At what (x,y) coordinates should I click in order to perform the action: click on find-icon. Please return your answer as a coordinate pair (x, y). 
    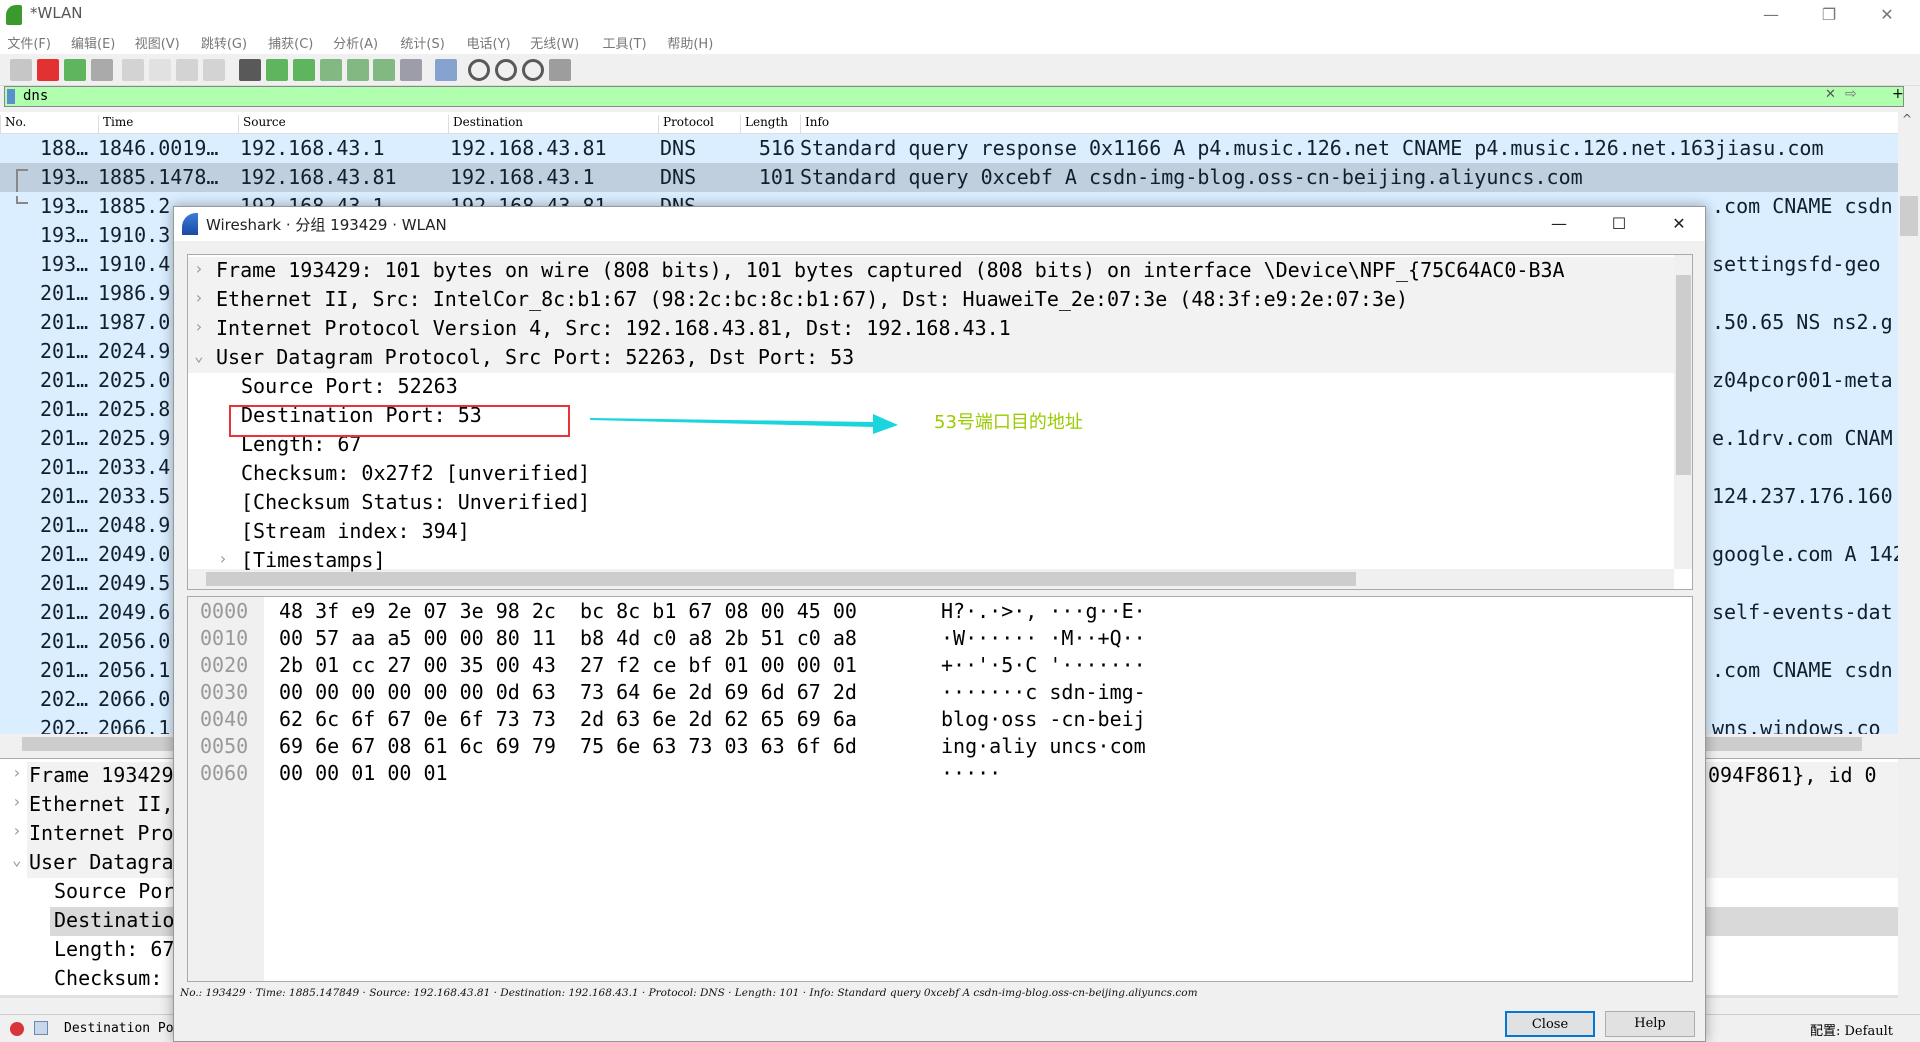
    Looking at the image, I should click on (249, 70).